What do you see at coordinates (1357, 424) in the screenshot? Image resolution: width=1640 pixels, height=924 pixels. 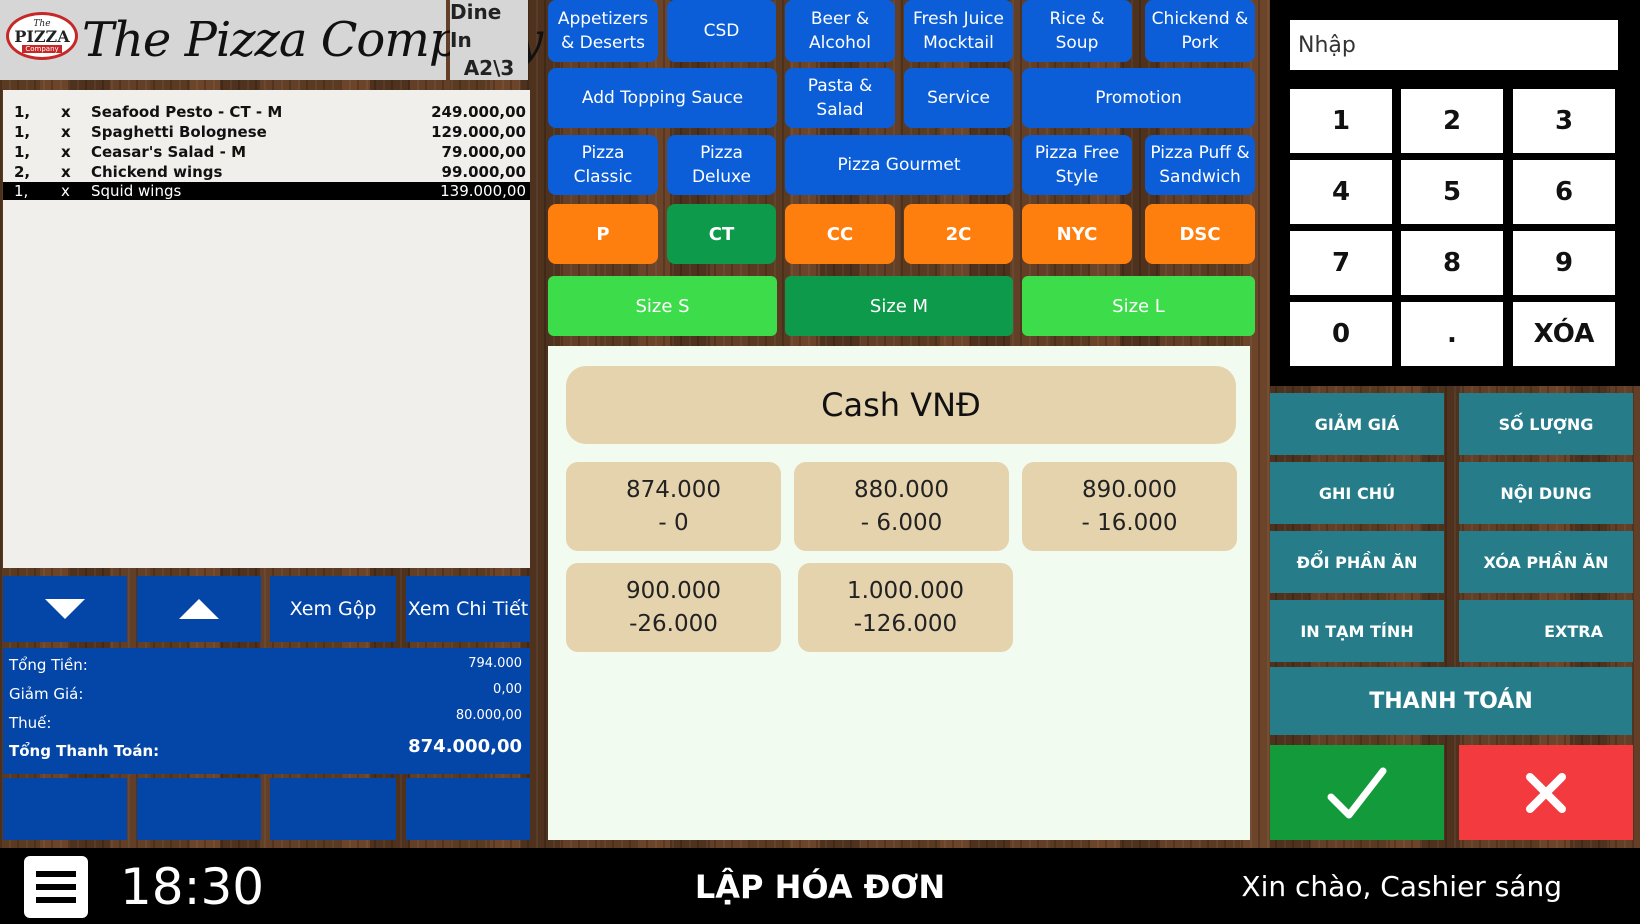 I see `discount-button: GIẢM GIÁ` at bounding box center [1357, 424].